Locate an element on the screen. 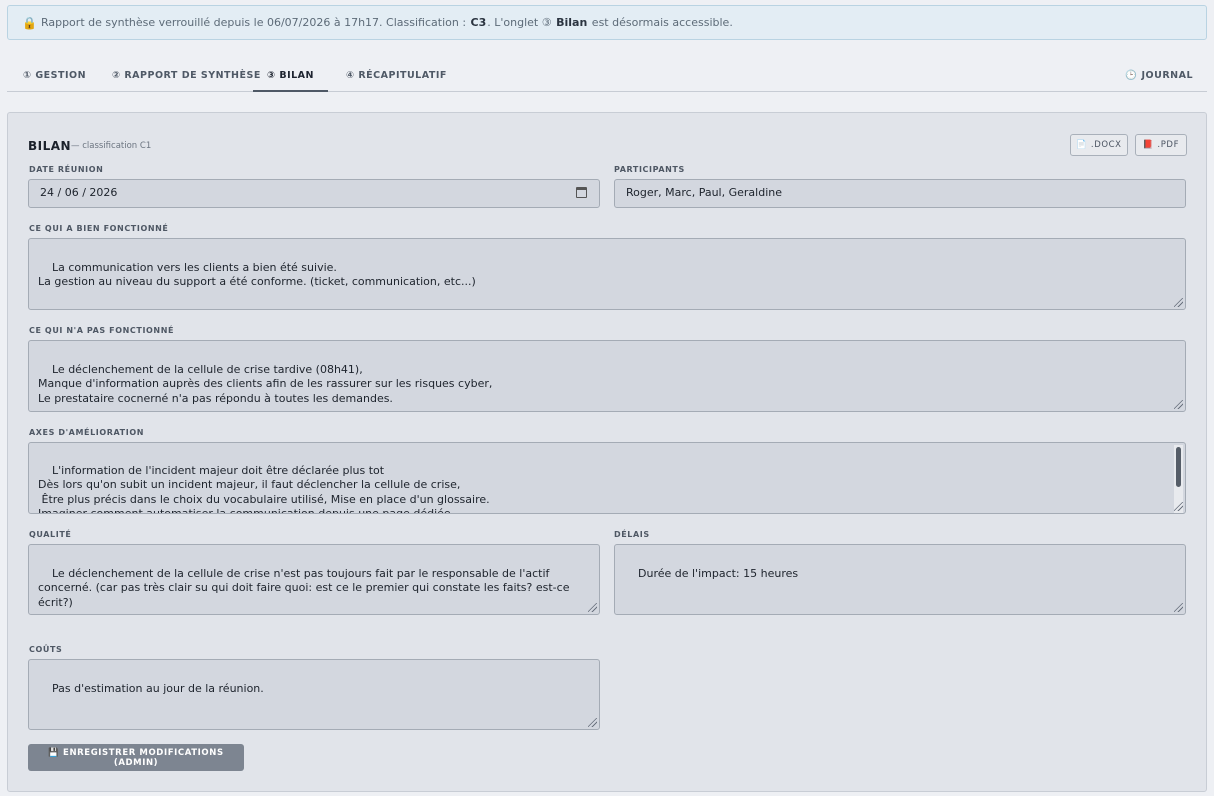 This screenshot has height=796, width=1214. tab-rapport-synthese: ② RAPPORT DE SYNTHÈSE is located at coordinates (186, 77).